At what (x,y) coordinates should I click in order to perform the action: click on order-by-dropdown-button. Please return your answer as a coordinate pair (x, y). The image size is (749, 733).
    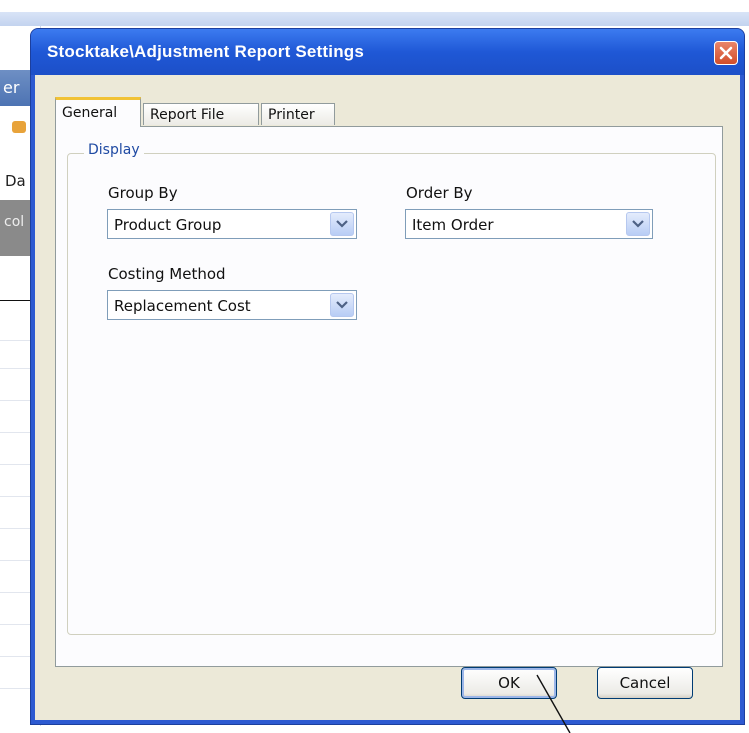
    Looking at the image, I should click on (638, 224).